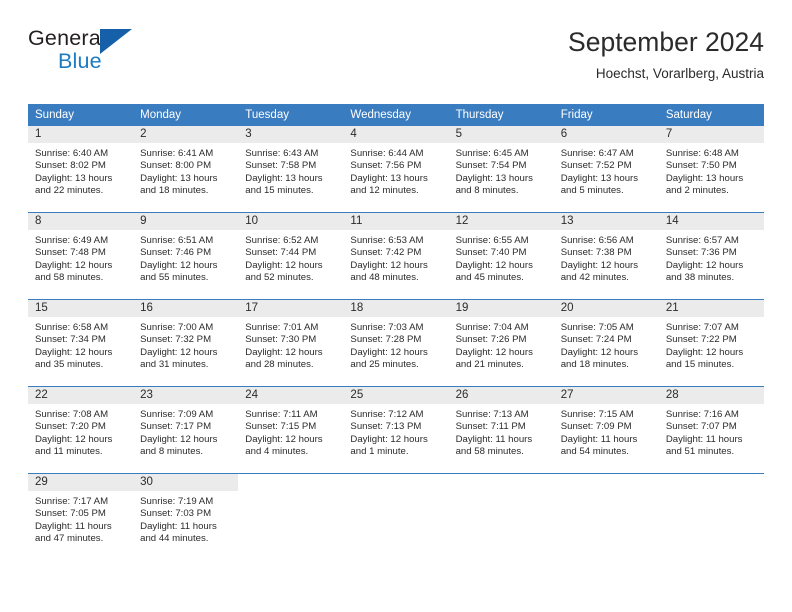 The width and height of the screenshot is (792, 612). What do you see at coordinates (67, 38) in the screenshot?
I see `brand-name-general: General` at bounding box center [67, 38].